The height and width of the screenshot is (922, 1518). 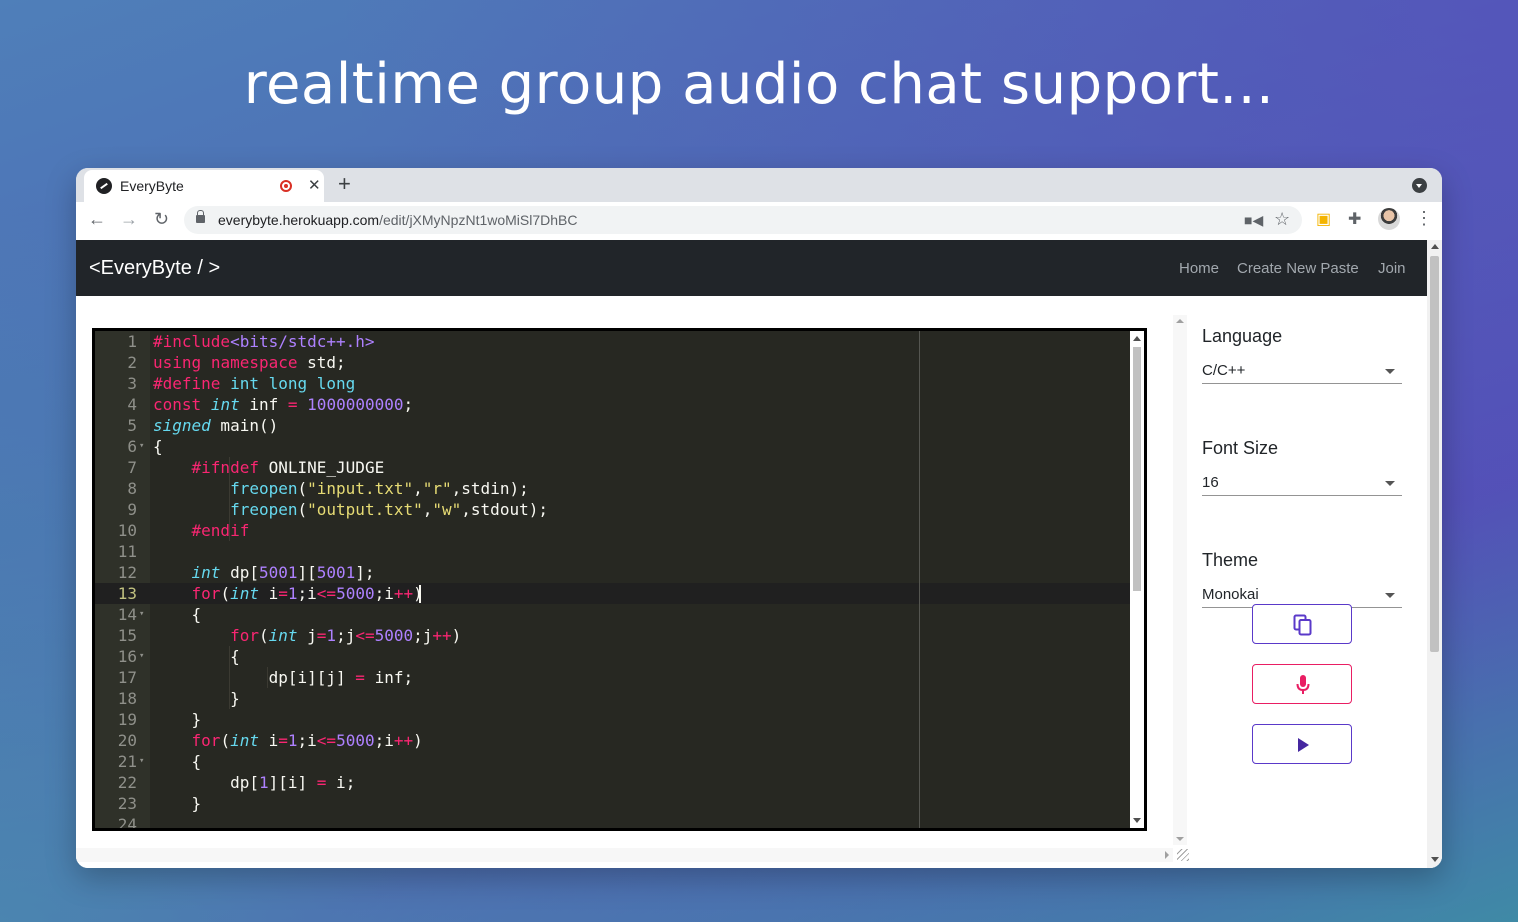 I want to click on code-text: dp[1][i] = i;, so click(x=254, y=782).